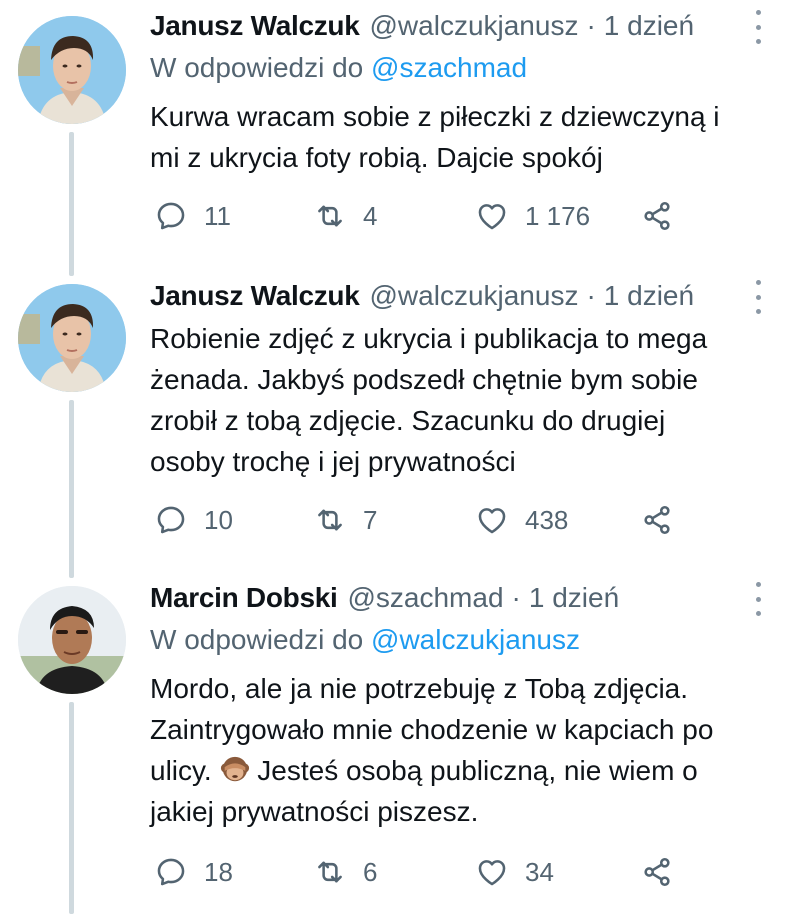 The image size is (793, 914). What do you see at coordinates (244, 598) in the screenshot?
I see `display-name: Marcin Dobski` at bounding box center [244, 598].